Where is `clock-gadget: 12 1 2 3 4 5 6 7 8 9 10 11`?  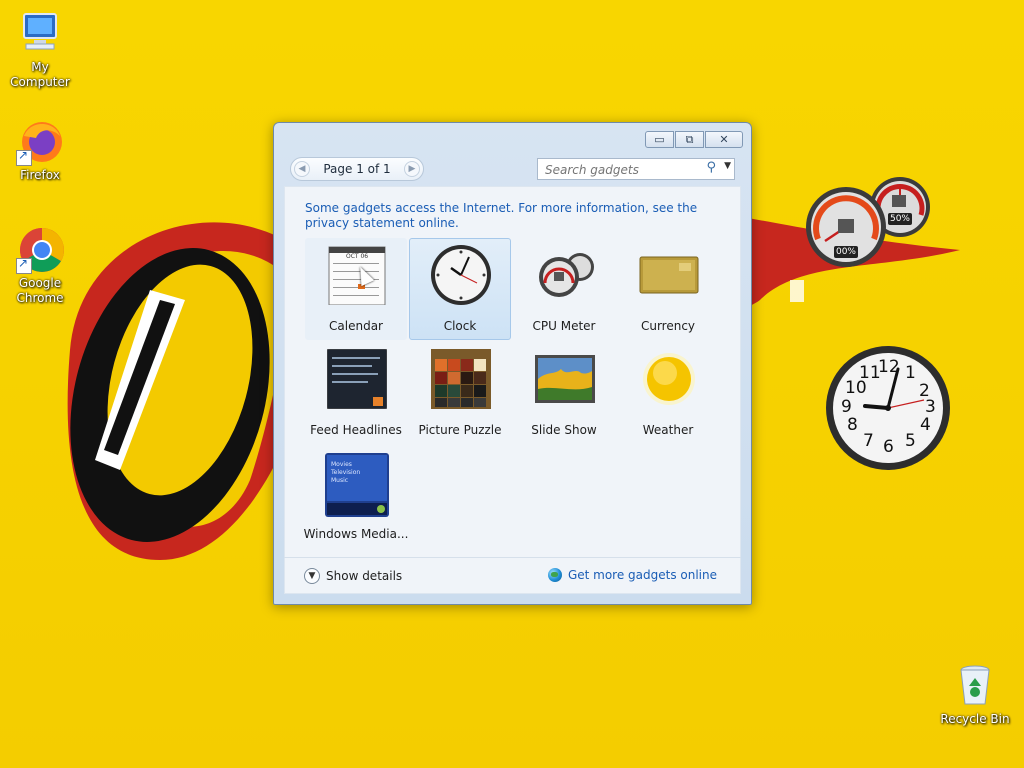
clock-gadget: 12 1 2 3 4 5 6 7 8 9 10 11 is located at coordinates (888, 408).